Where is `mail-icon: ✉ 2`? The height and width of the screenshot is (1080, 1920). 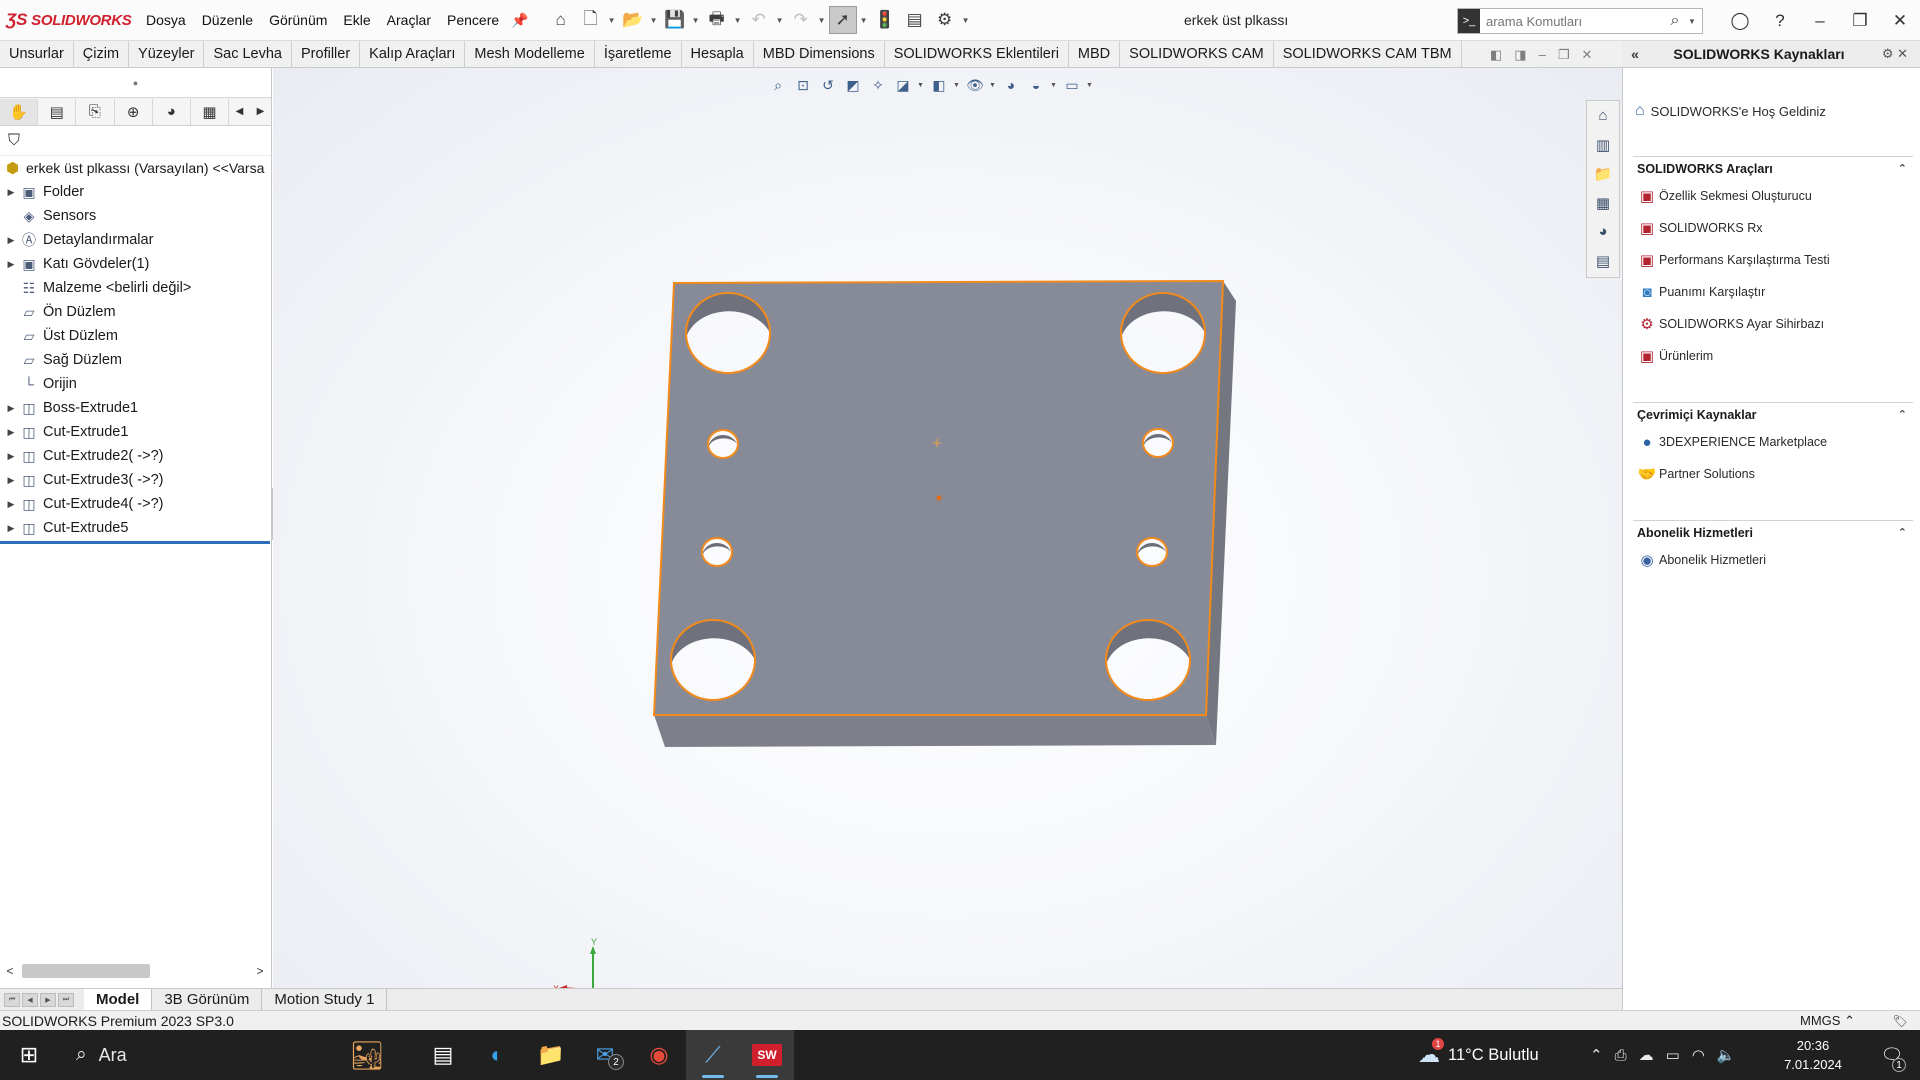
mail-icon: ✉ 2 is located at coordinates (605, 1055).